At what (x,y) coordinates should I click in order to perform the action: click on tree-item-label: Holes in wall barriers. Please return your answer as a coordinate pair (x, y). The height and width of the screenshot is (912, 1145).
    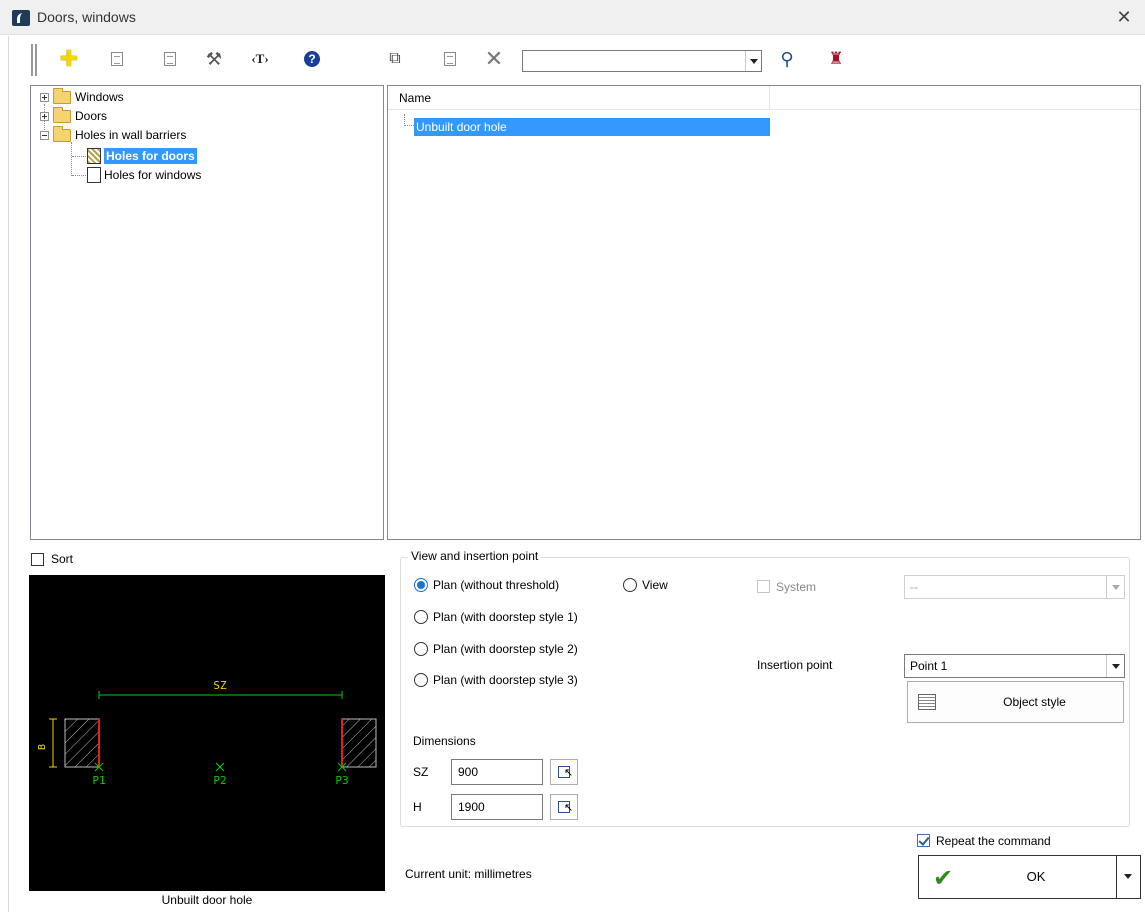
    Looking at the image, I should click on (131, 135).